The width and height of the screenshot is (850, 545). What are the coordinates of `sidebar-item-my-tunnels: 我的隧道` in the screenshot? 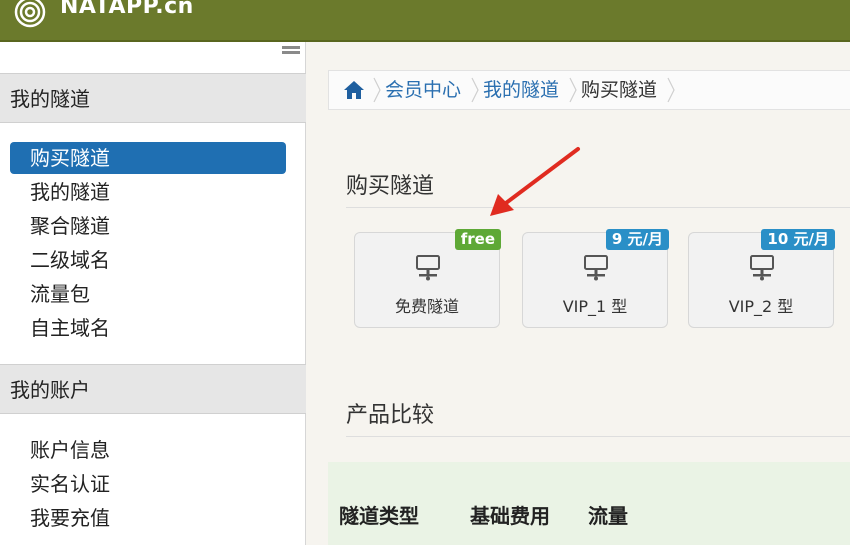 It's located at (148, 192).